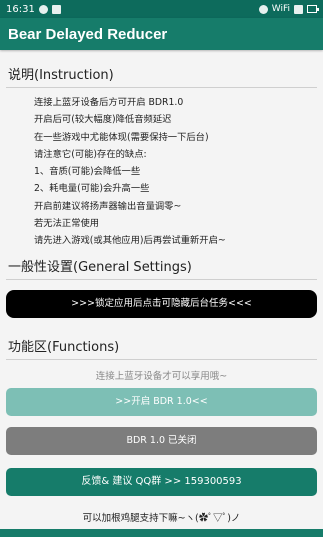 The image size is (323, 537). What do you see at coordinates (161, 533) in the screenshot?
I see `bottom-bar` at bounding box center [161, 533].